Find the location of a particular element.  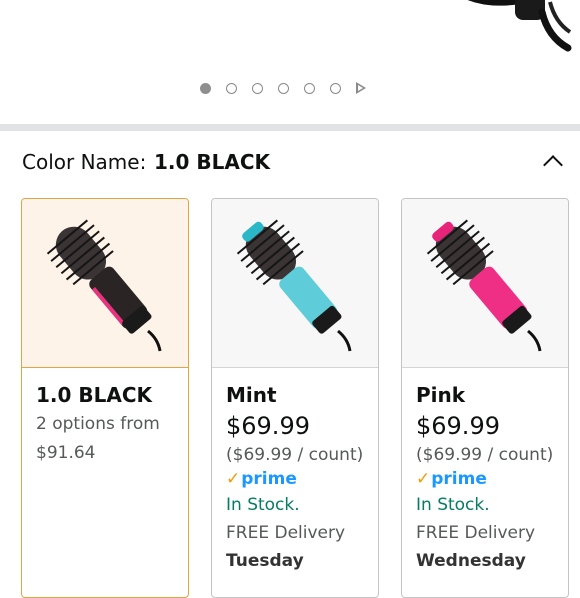

delivery-day: Wednesday is located at coordinates (471, 561).